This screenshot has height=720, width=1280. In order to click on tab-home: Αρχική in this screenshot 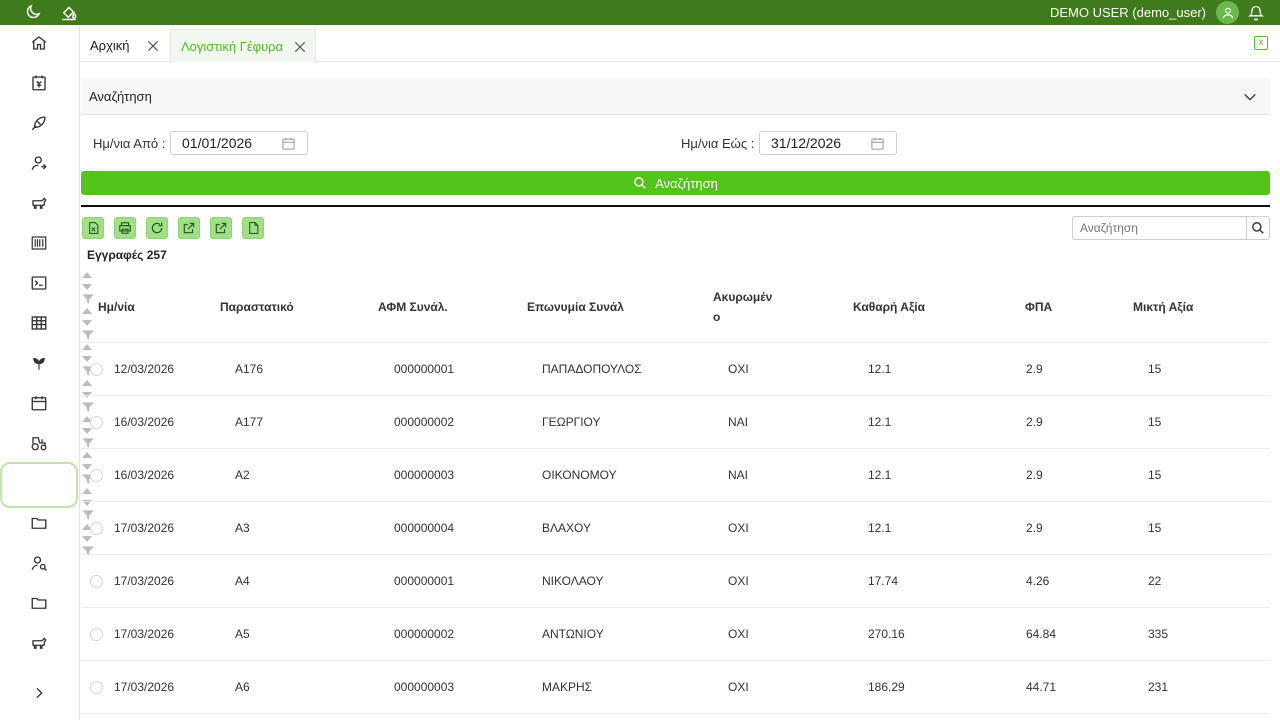, I will do `click(124, 45)`.